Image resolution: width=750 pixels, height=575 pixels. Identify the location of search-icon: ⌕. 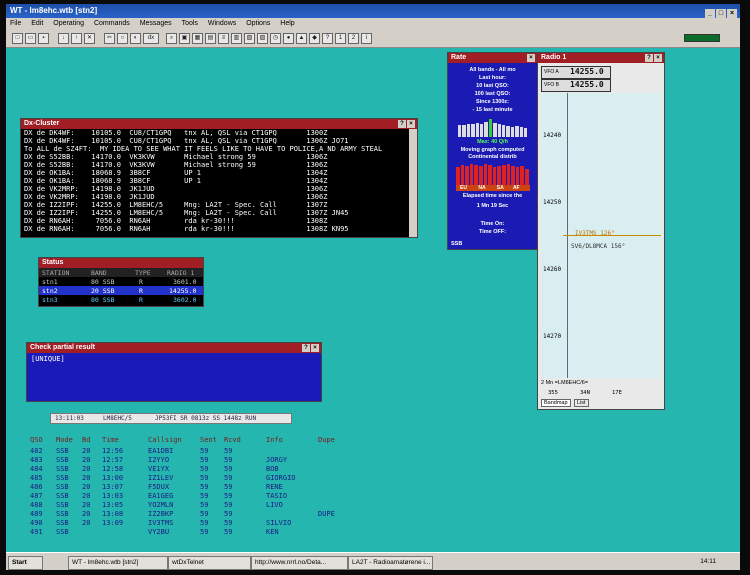
(171, 38).